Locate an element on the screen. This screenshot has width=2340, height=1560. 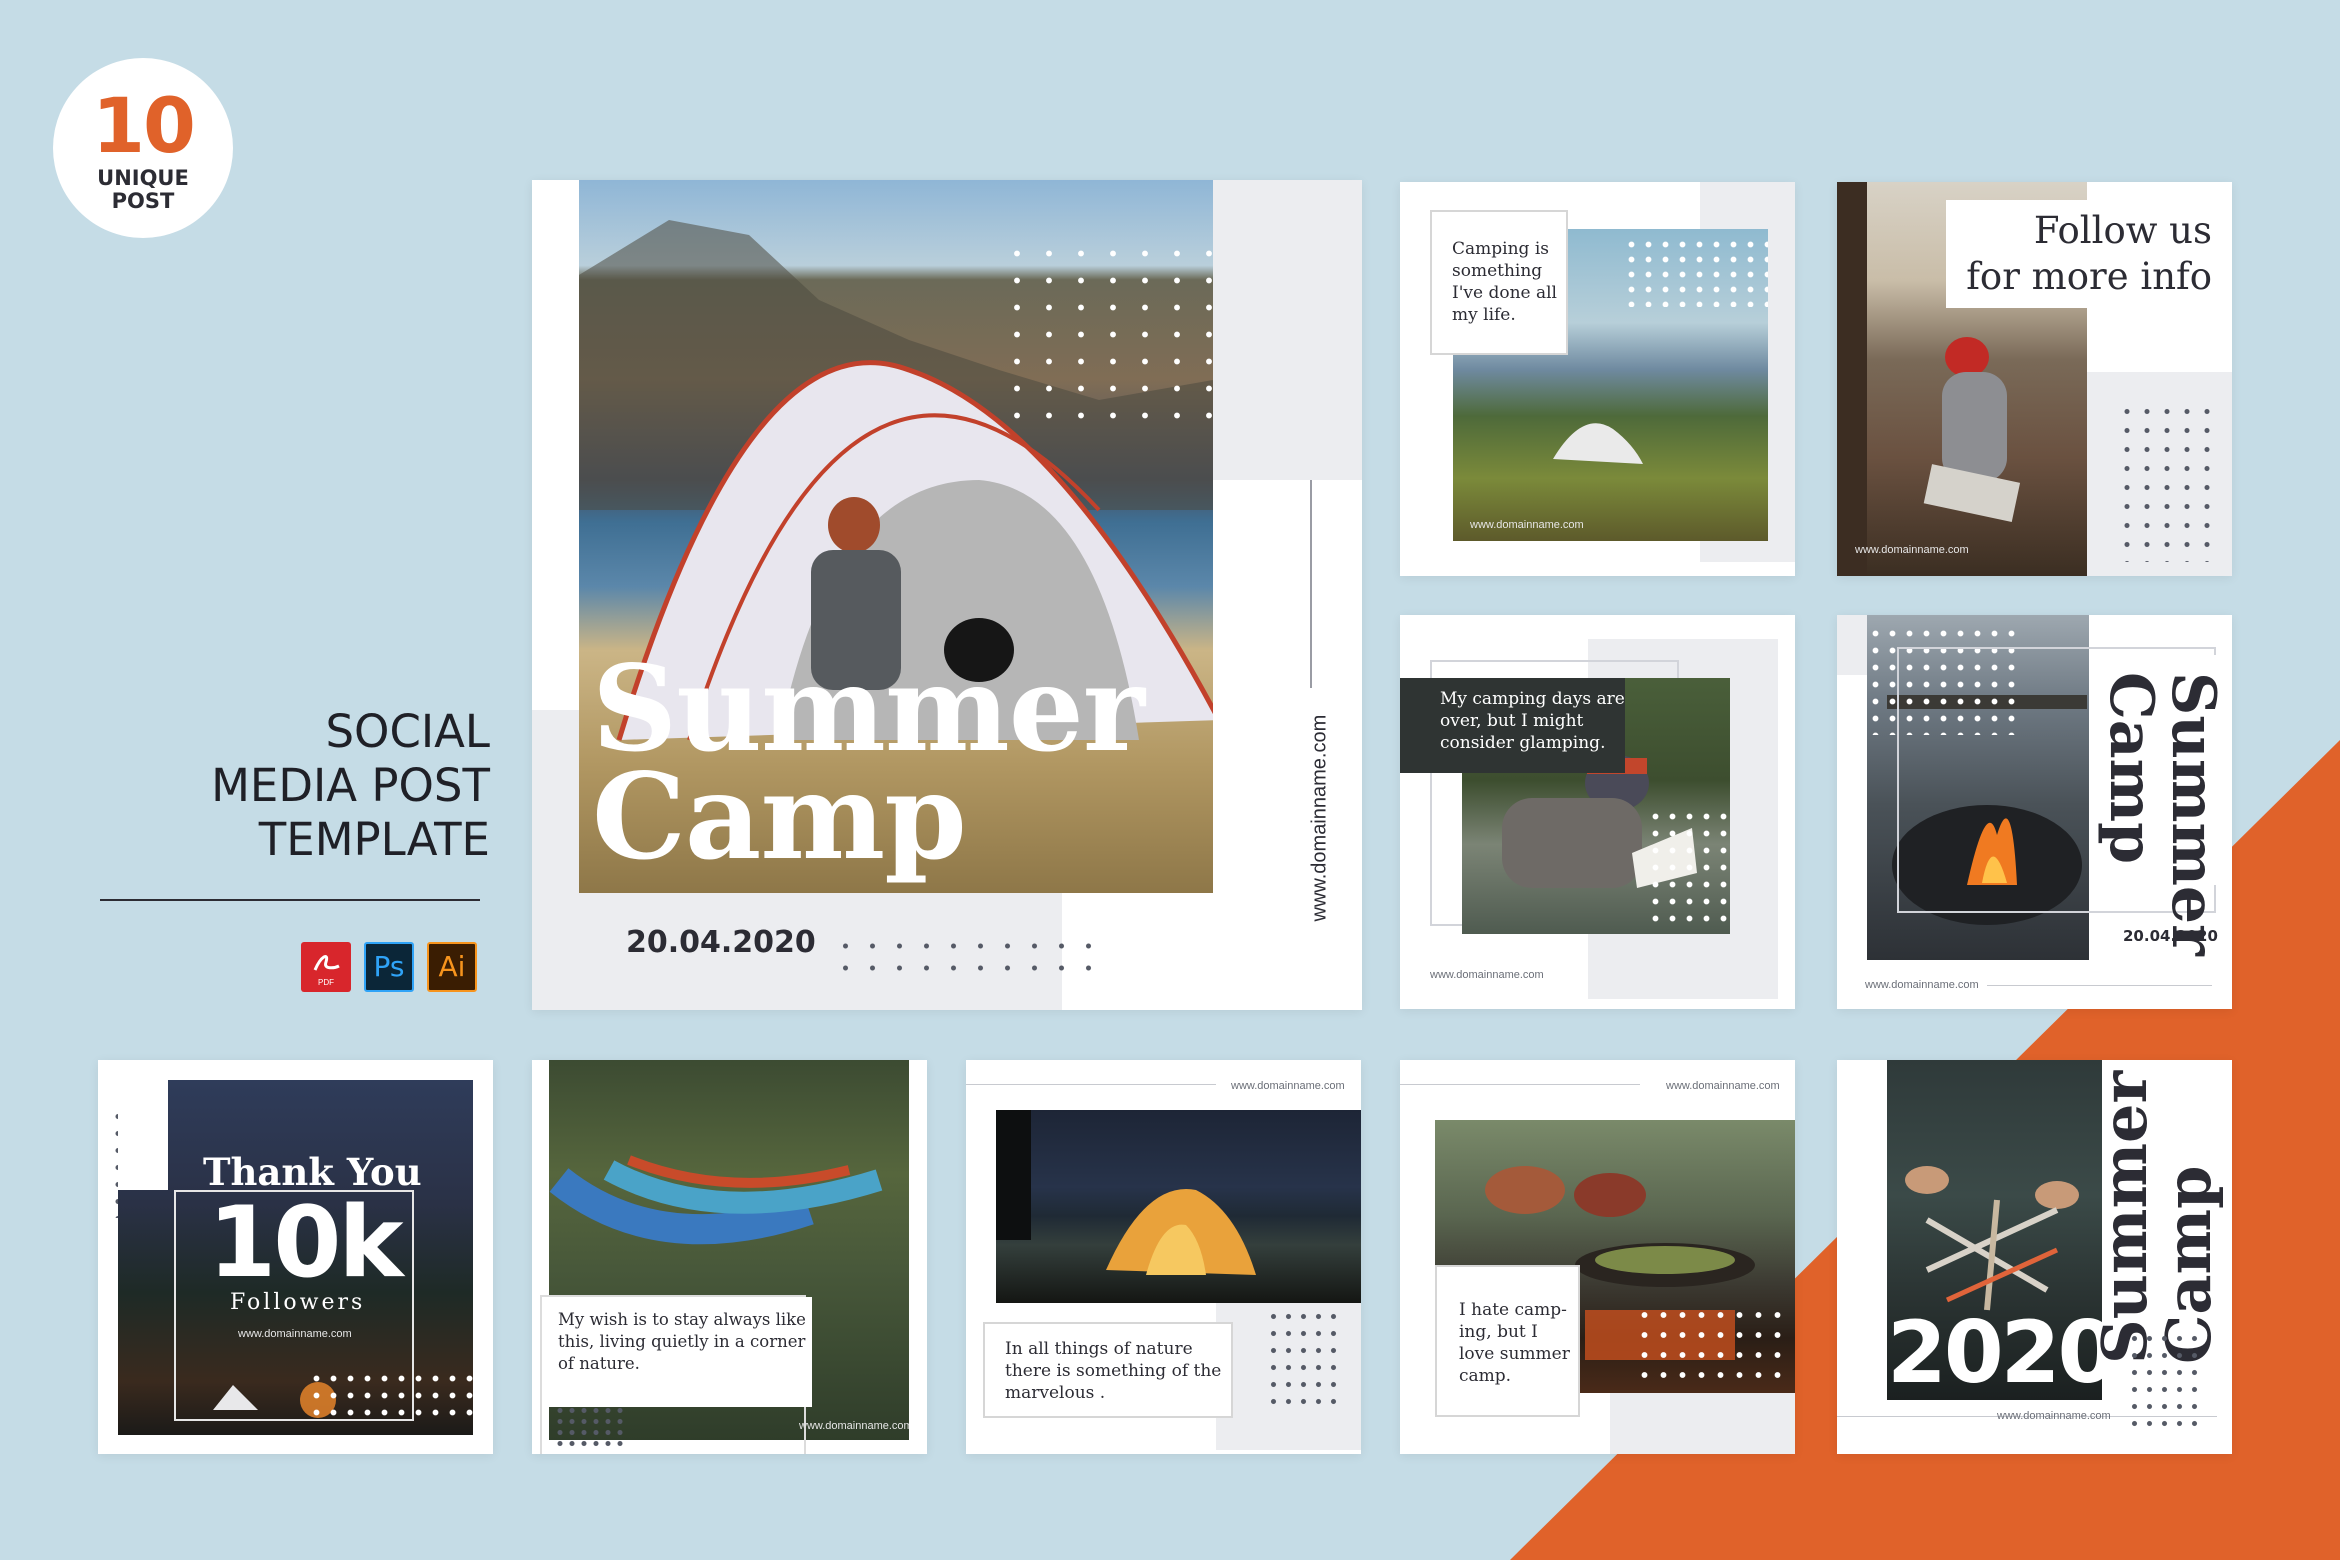
pdf-icon-label: PDF is located at coordinates (326, 982).